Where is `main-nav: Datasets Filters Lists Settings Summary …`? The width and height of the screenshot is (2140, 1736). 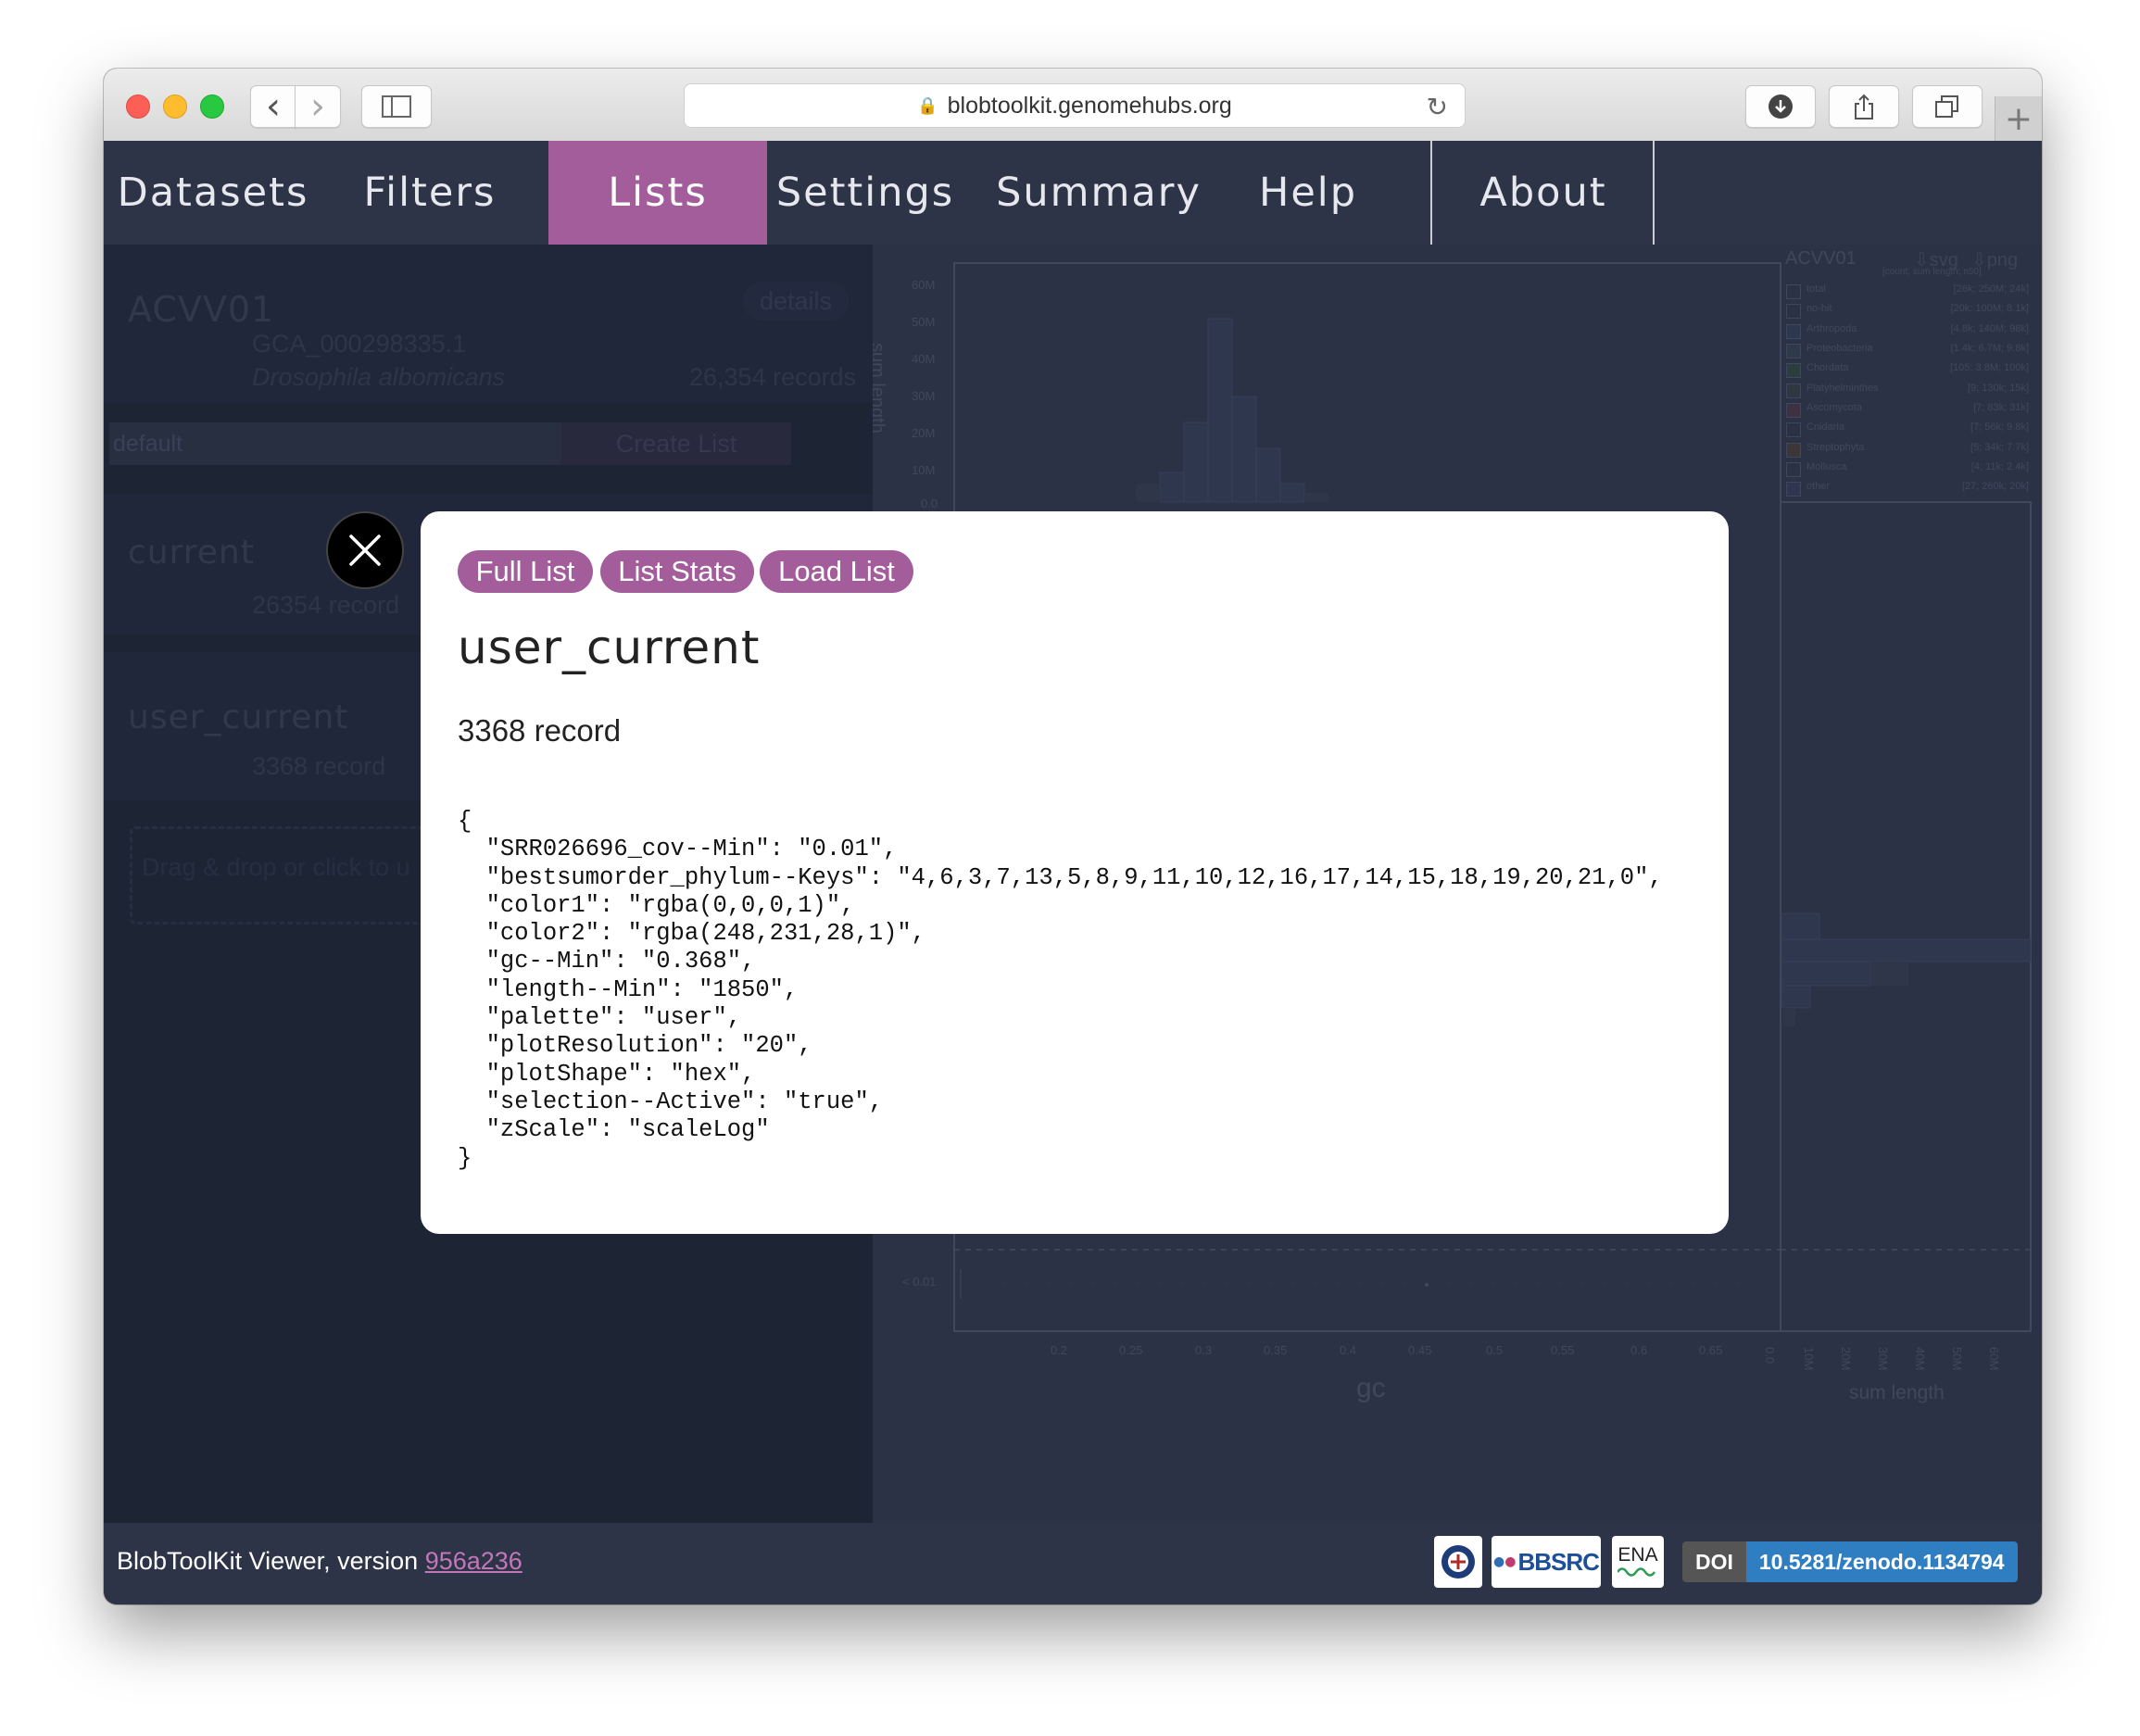 main-nav: Datasets Filters Lists Settings Summary … is located at coordinates (1073, 193).